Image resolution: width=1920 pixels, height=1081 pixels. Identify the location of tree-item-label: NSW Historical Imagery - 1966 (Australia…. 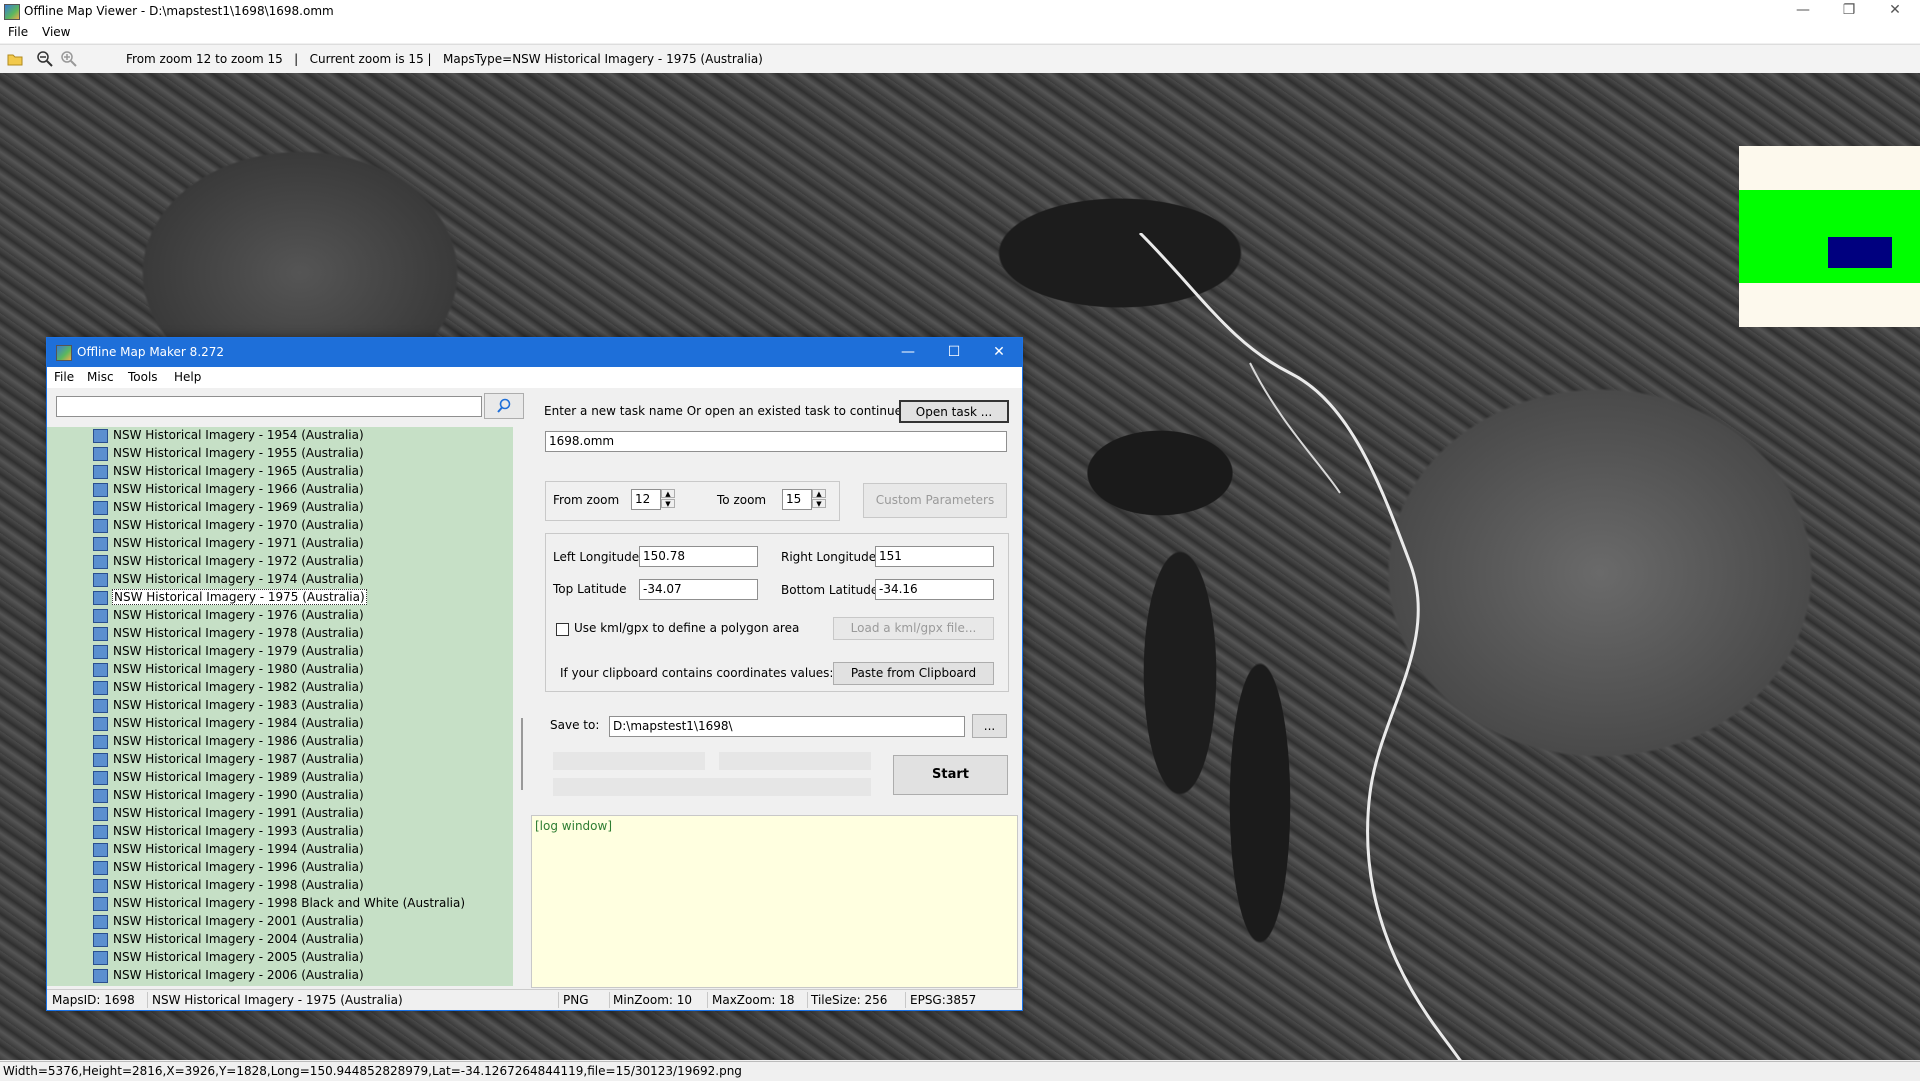
(238, 489).